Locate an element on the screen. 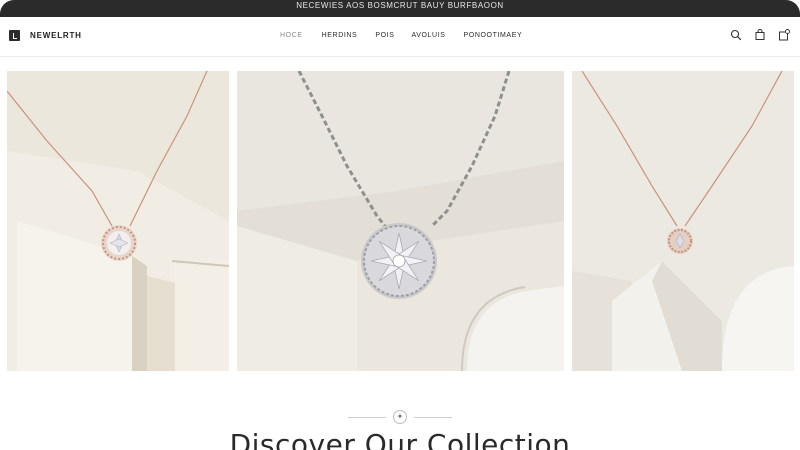  ornament-icon: ✦ is located at coordinates (400, 417).